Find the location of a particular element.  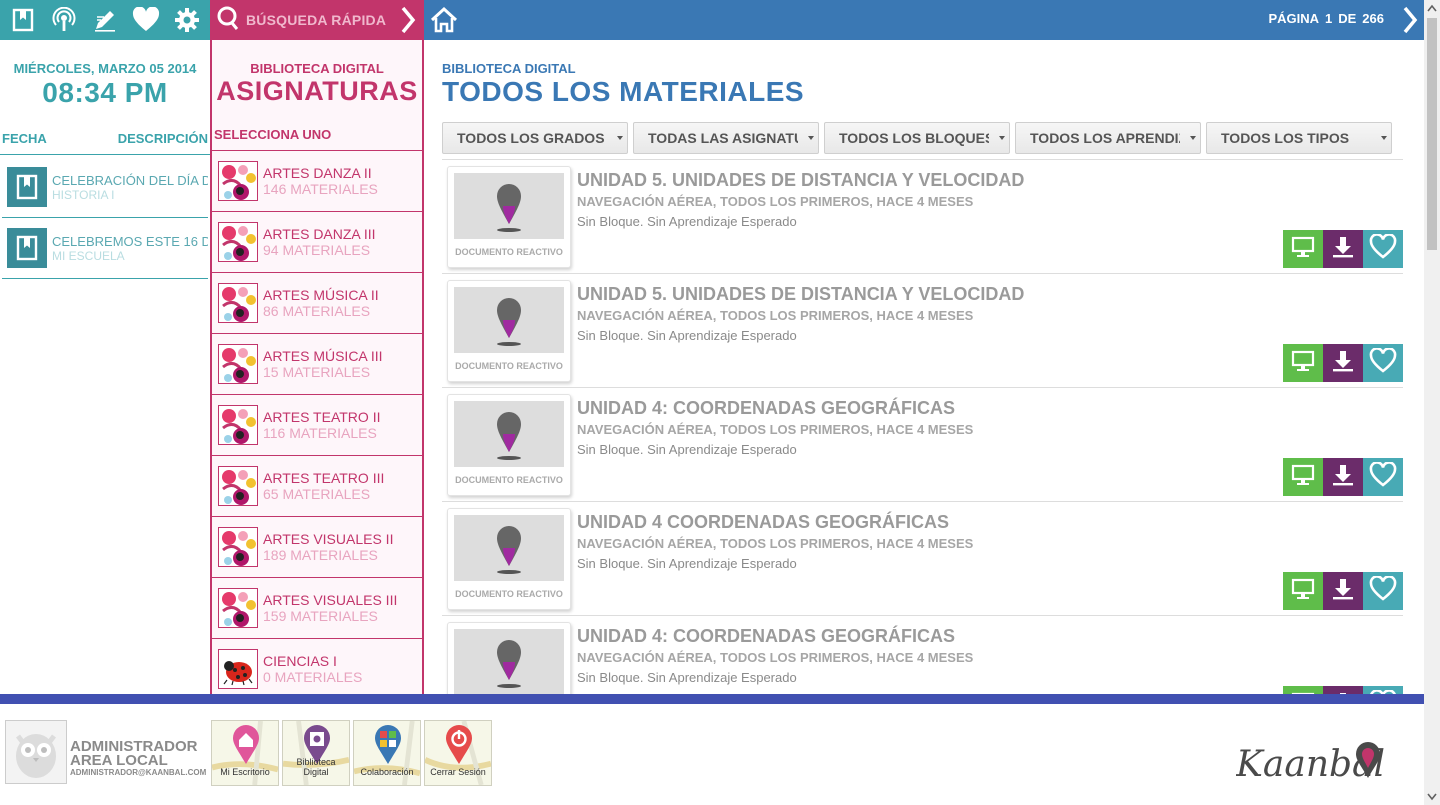

subject-name: CIENCIAS I is located at coordinates (300, 661).